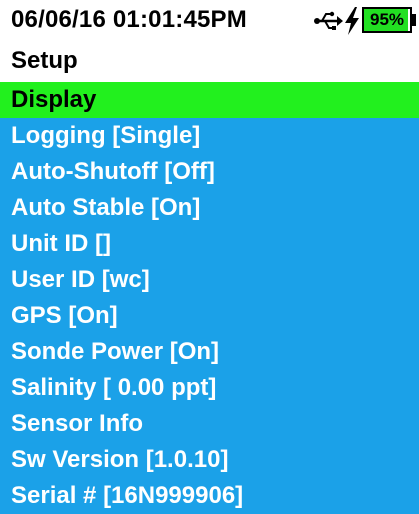 This screenshot has height=514, width=419. What do you see at coordinates (209, 100) in the screenshot?
I see `menu-item-display: Display` at bounding box center [209, 100].